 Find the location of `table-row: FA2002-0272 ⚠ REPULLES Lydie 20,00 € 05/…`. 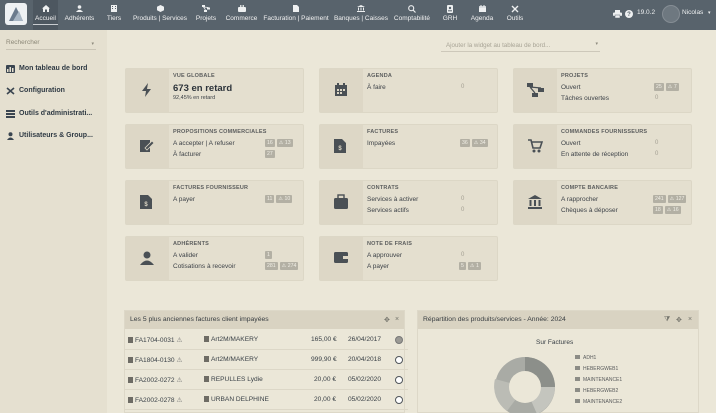

table-row: FA2002-0272 ⚠ REPULLES Lydie 20,00 € 05/… is located at coordinates (266, 380).